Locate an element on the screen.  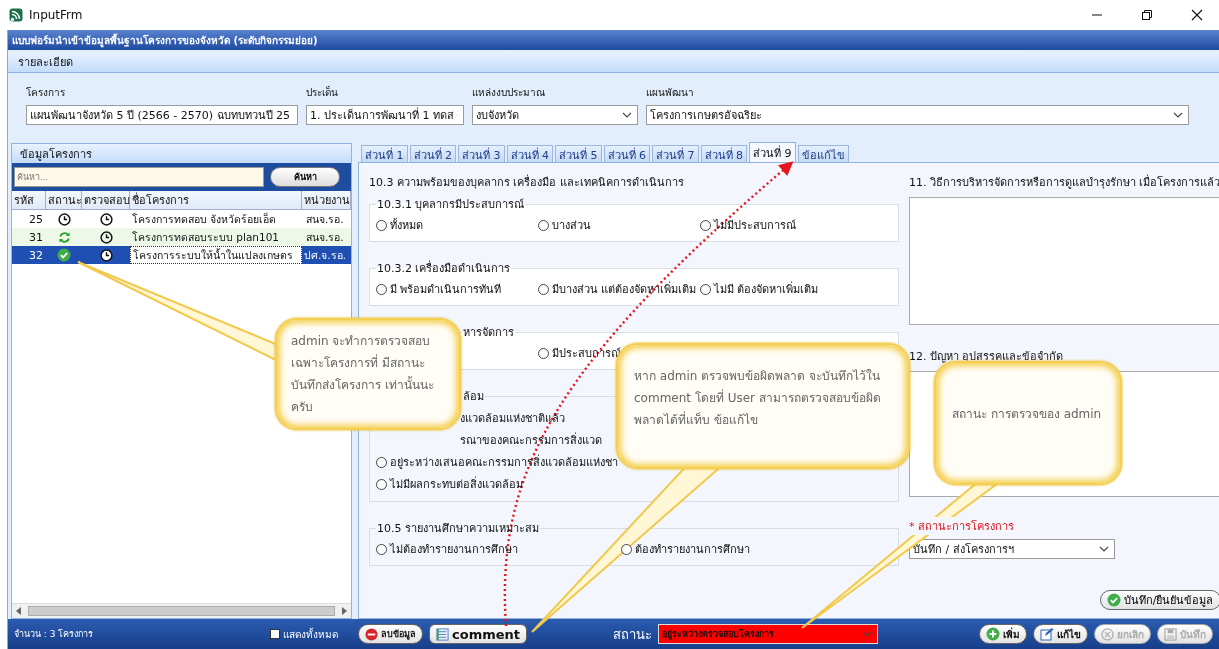
status-dropdown: อยู่ระหว่างตรวจสอบโครงการ is located at coordinates (768, 634).